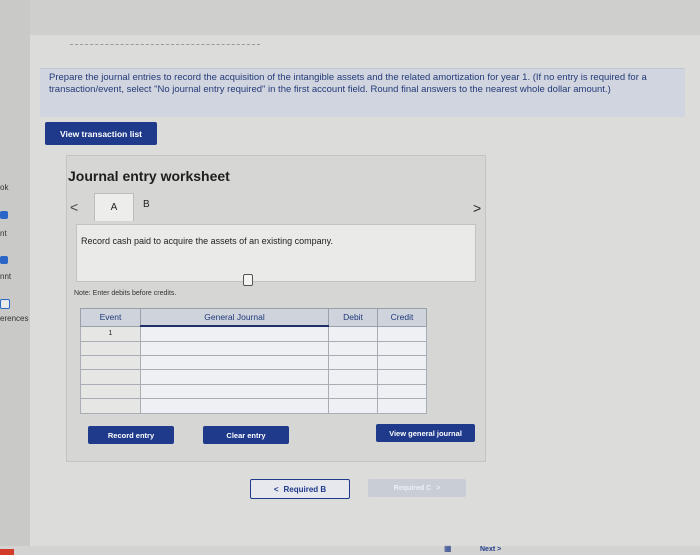 Image resolution: width=700 pixels, height=555 pixels. Describe the element at coordinates (477, 208) in the screenshot. I see `next-tab-icon: >` at that location.